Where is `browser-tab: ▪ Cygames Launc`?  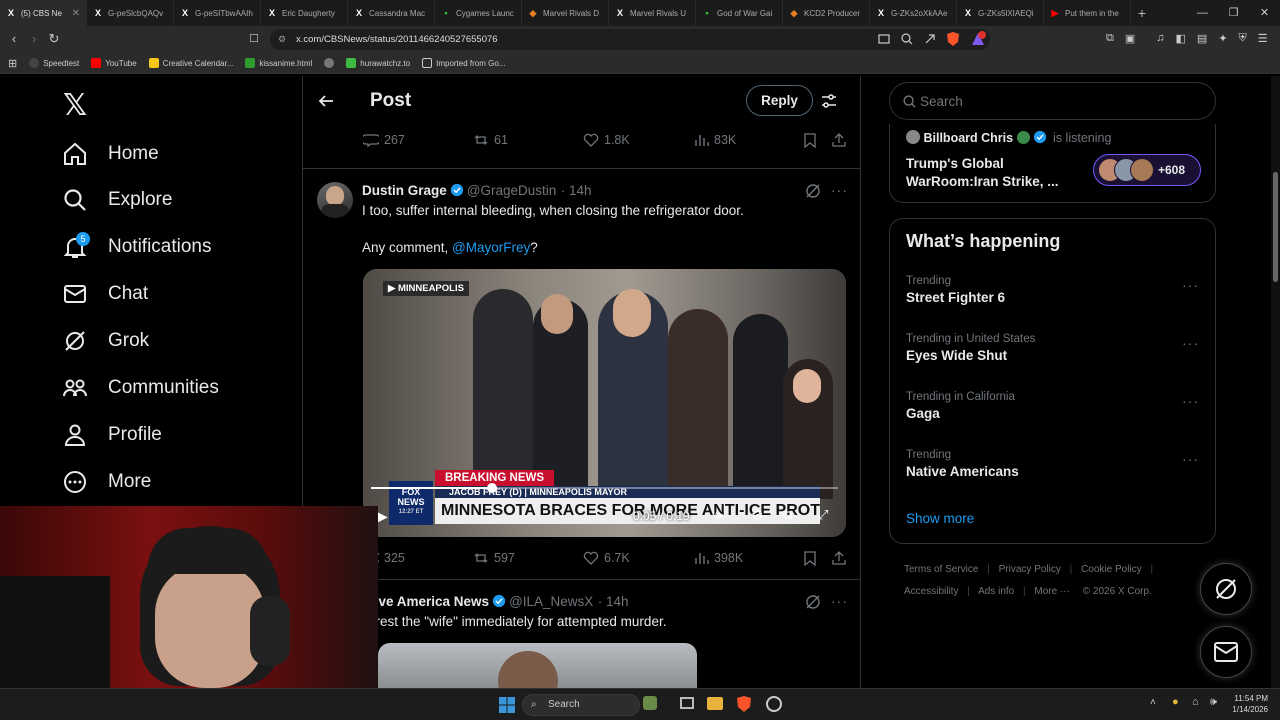
browser-tab: ▪ Cygames Launc is located at coordinates (478, 13).